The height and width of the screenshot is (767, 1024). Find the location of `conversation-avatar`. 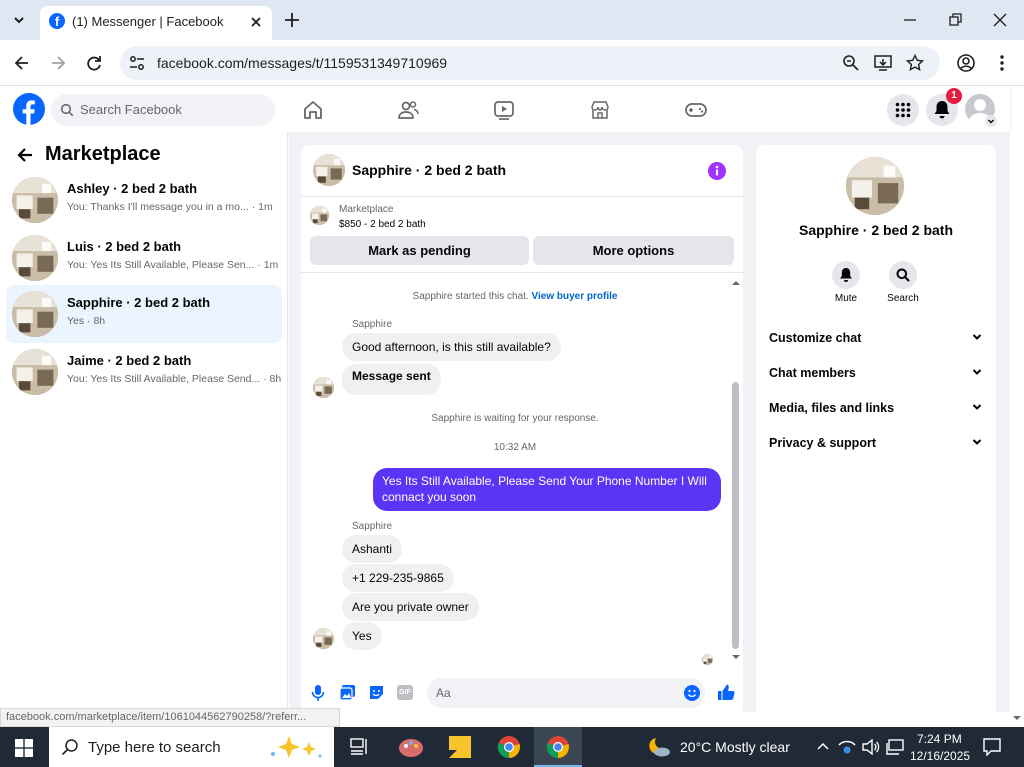

conversation-avatar is located at coordinates (35, 372).